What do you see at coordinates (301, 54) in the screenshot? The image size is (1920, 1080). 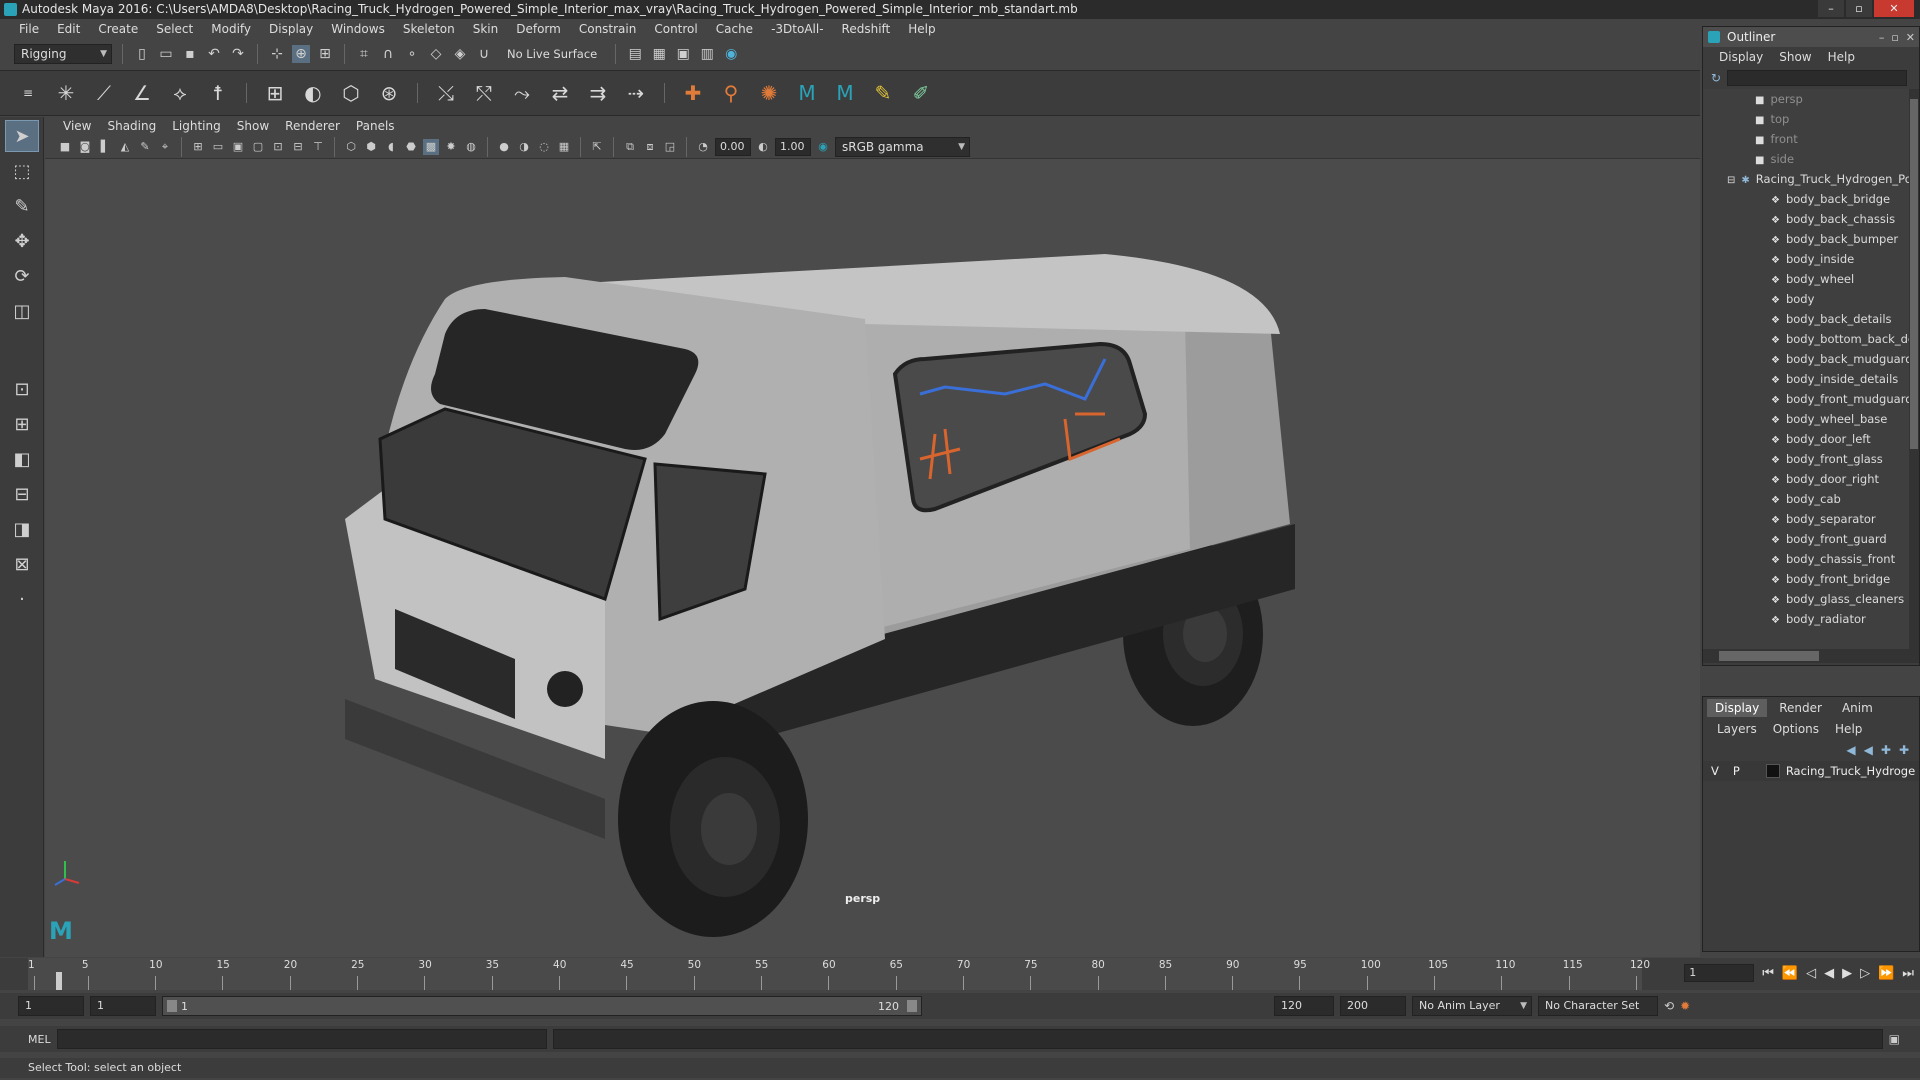 I see `select-object-icon: ⊕` at bounding box center [301, 54].